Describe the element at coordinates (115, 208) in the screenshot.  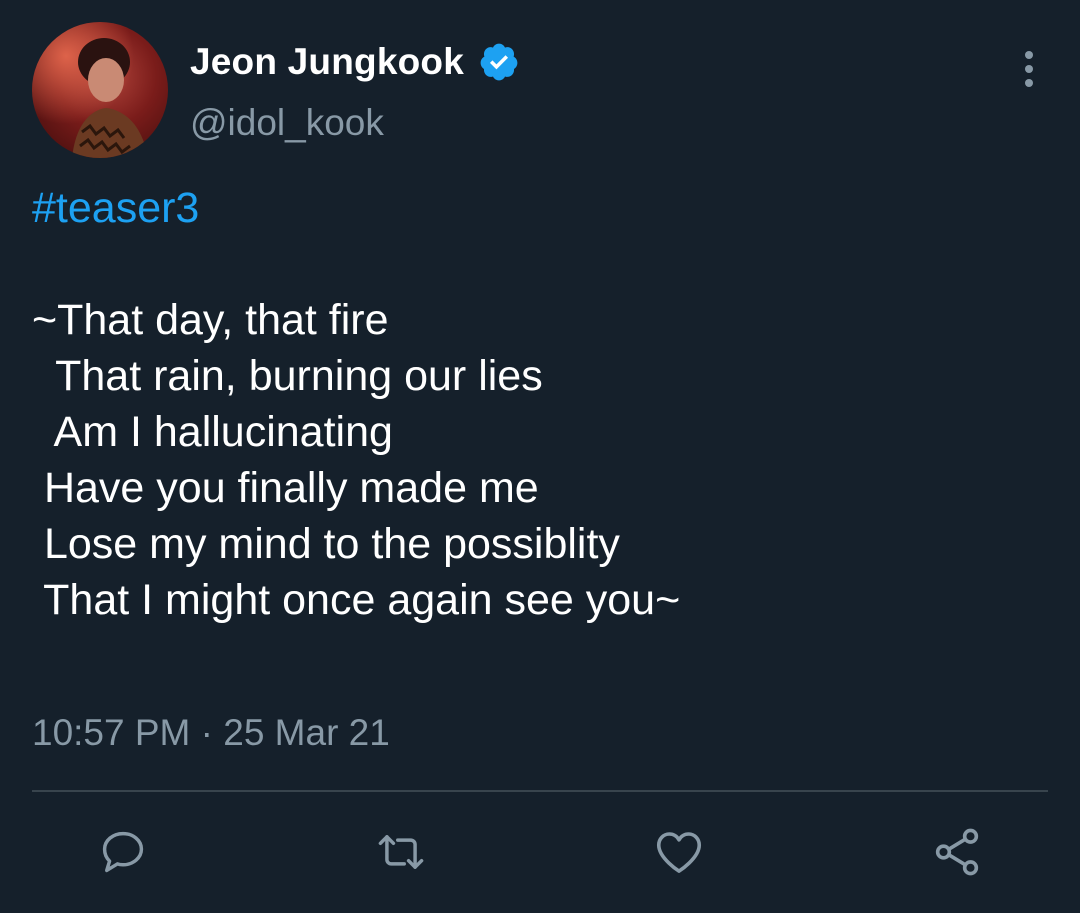
I see `hashtag-link: #teaser3` at that location.